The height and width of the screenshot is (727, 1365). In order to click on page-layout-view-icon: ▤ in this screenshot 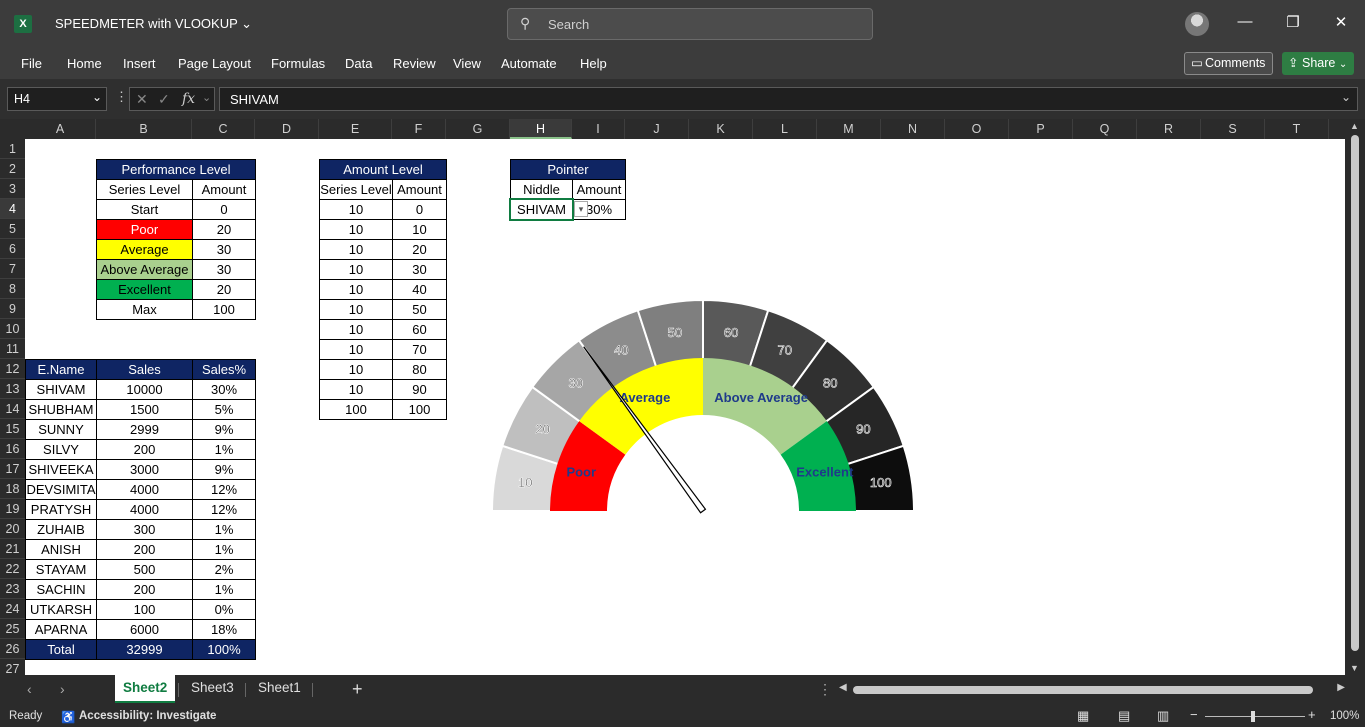, I will do `click(1124, 716)`.